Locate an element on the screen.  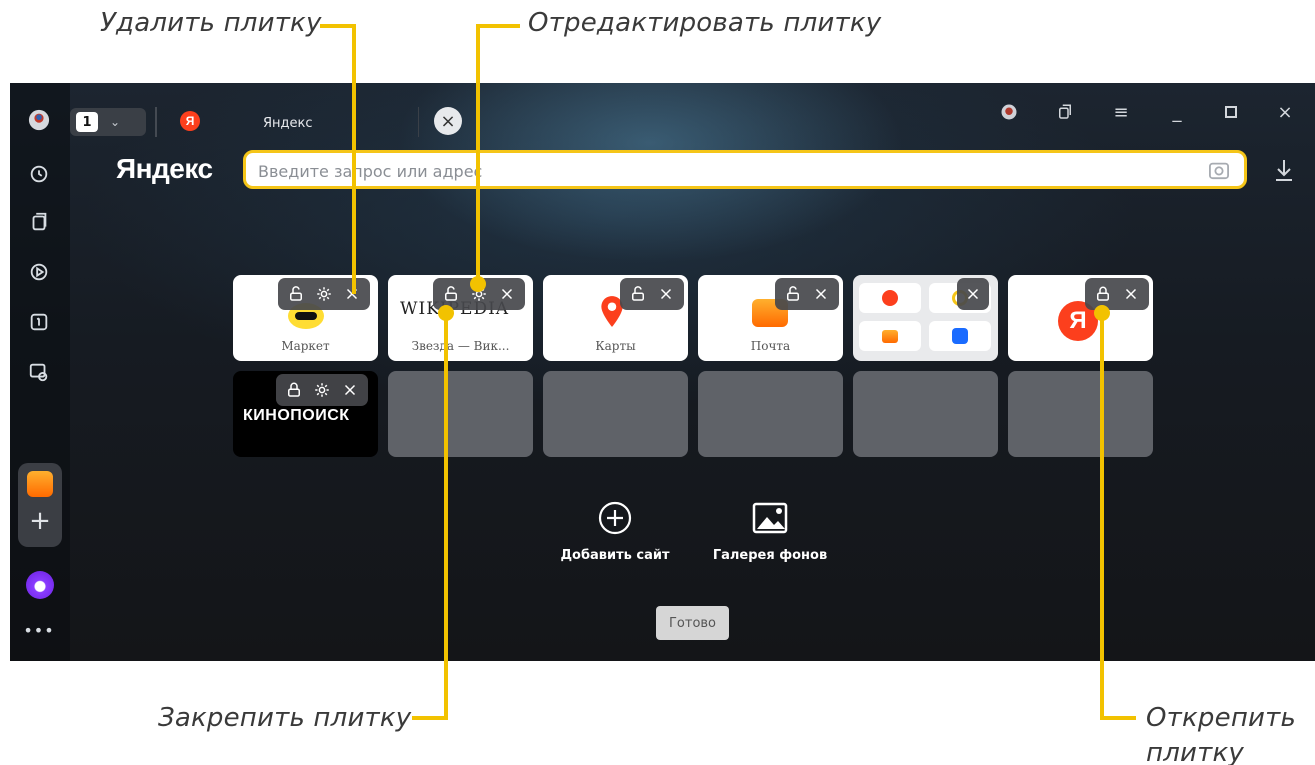
callout-line-pin-v is located at coordinates (446, 516).